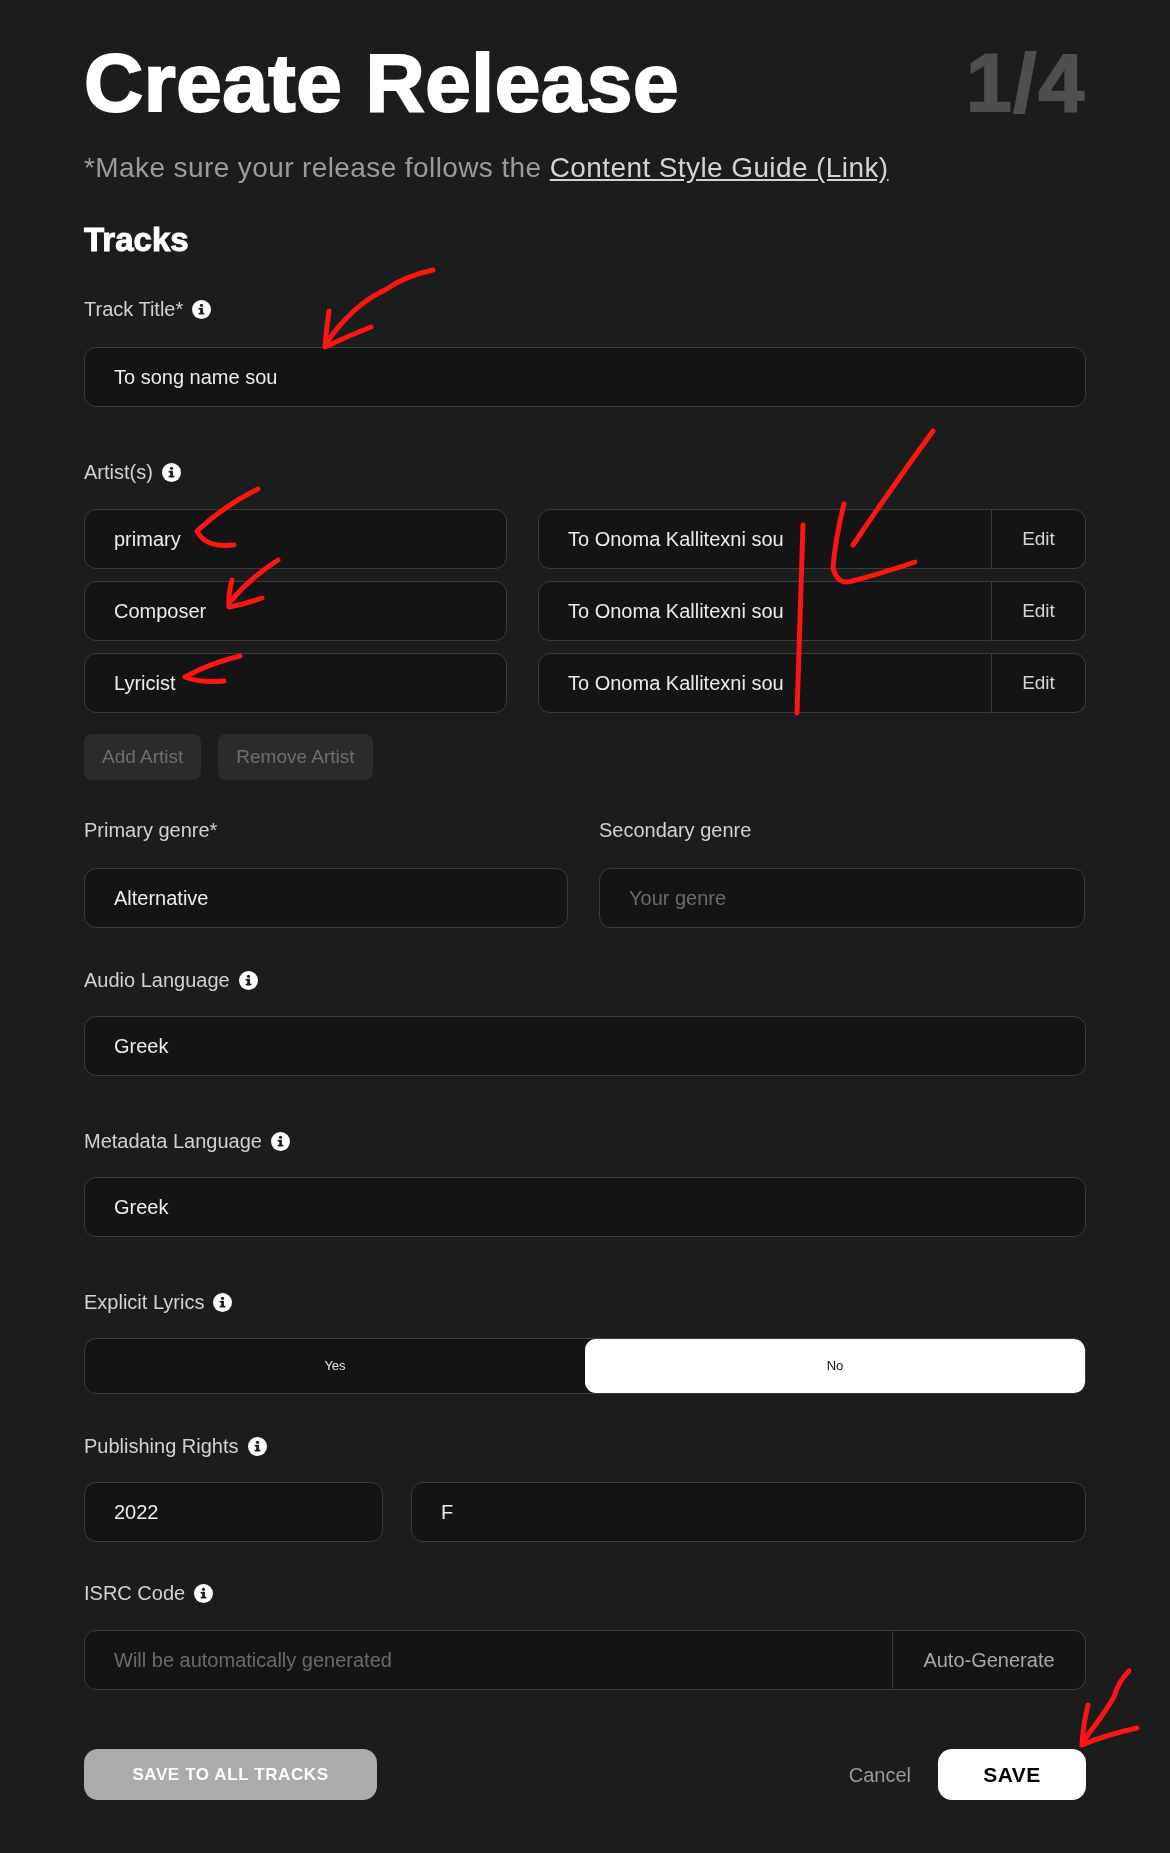 The image size is (1170, 1853). Describe the element at coordinates (118, 472) in the screenshot. I see `field-label: Artist(s)` at that location.